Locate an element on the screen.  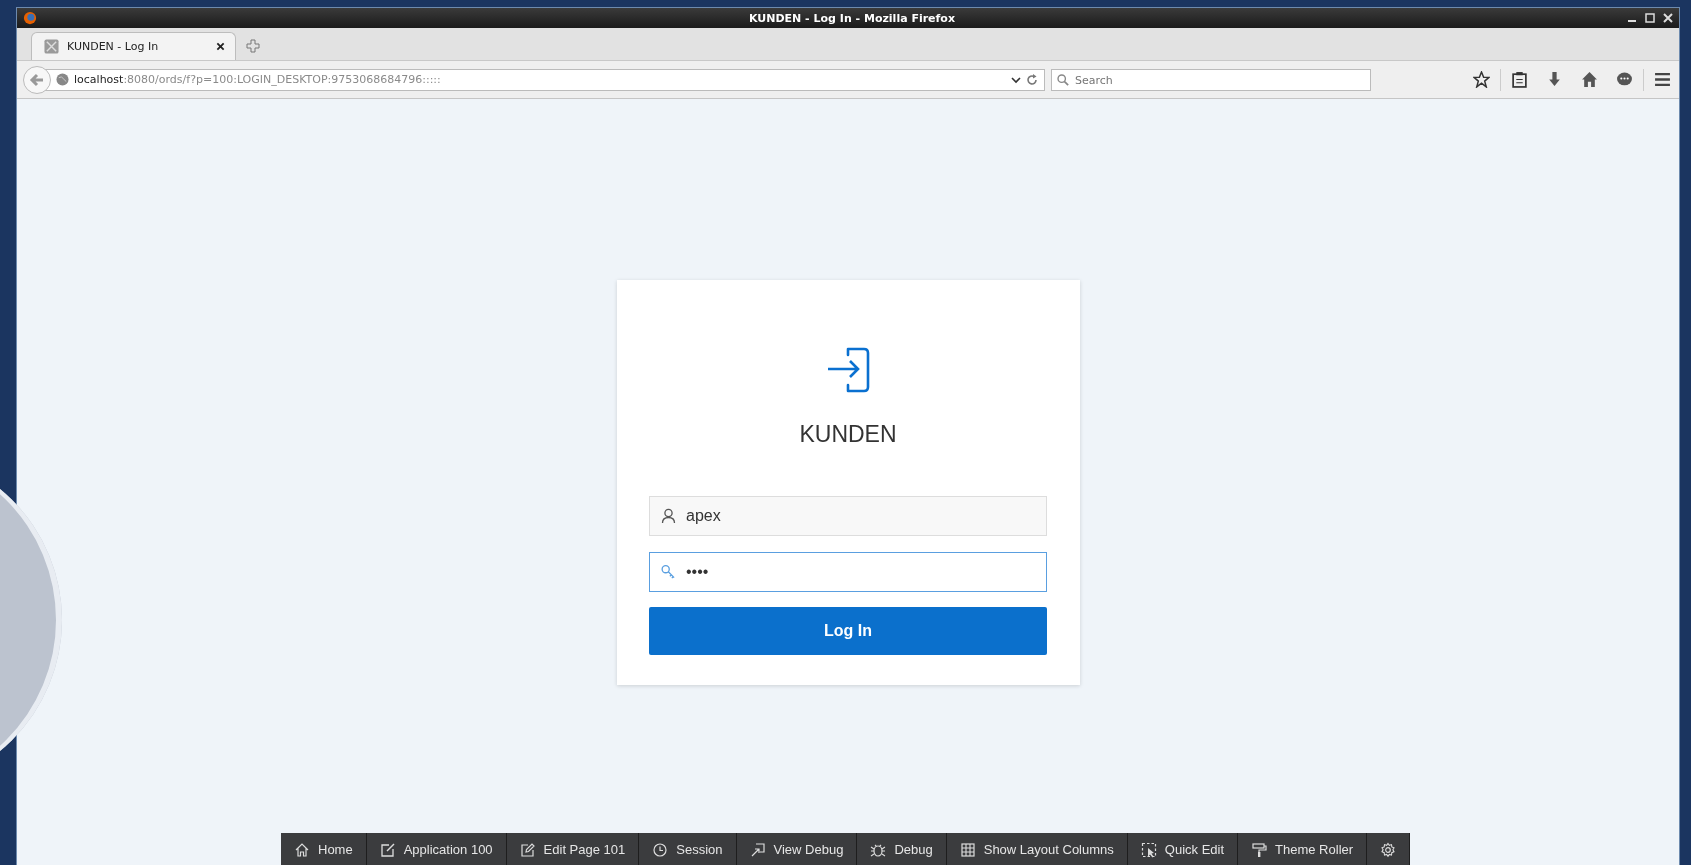
pencil-icon is located at coordinates (527, 849).